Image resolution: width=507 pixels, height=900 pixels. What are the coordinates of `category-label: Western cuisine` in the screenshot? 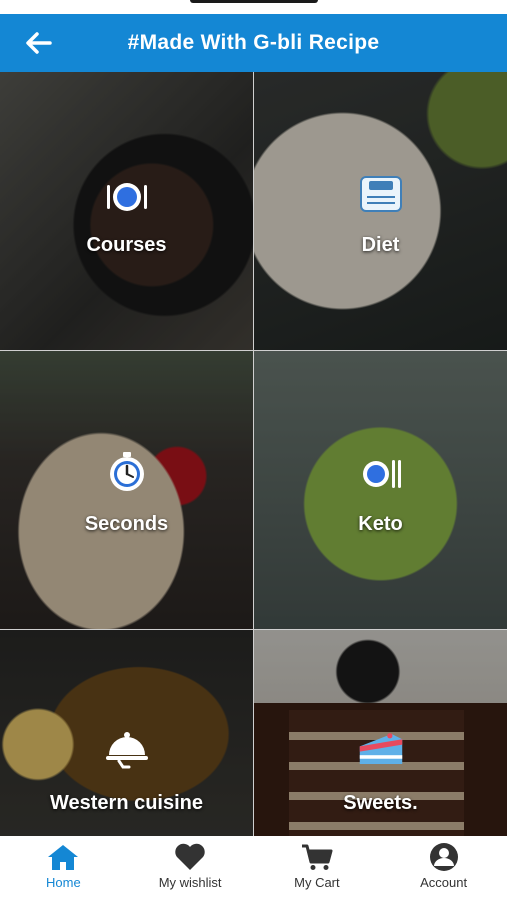 It's located at (126, 803).